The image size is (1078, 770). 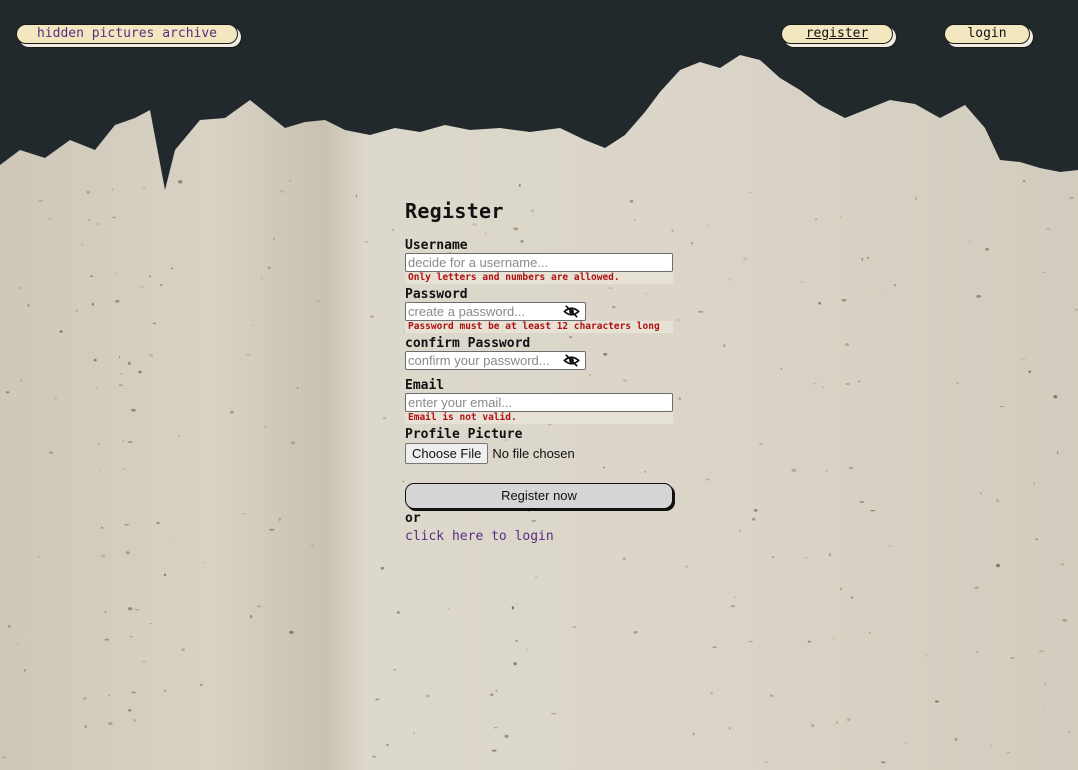 I want to click on confirm-password-input, so click(x=495, y=360).